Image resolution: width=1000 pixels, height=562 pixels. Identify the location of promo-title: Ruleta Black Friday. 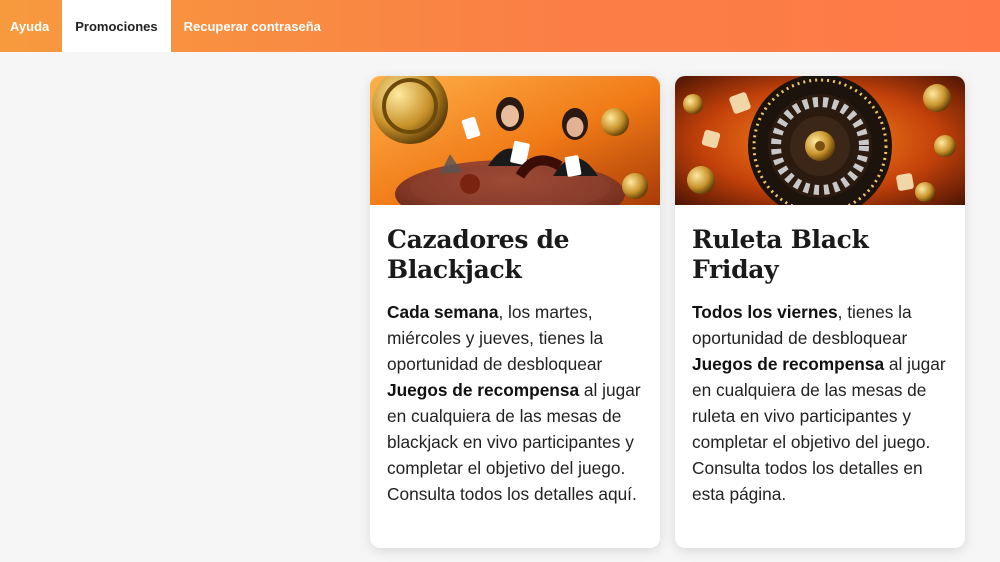
(780, 254).